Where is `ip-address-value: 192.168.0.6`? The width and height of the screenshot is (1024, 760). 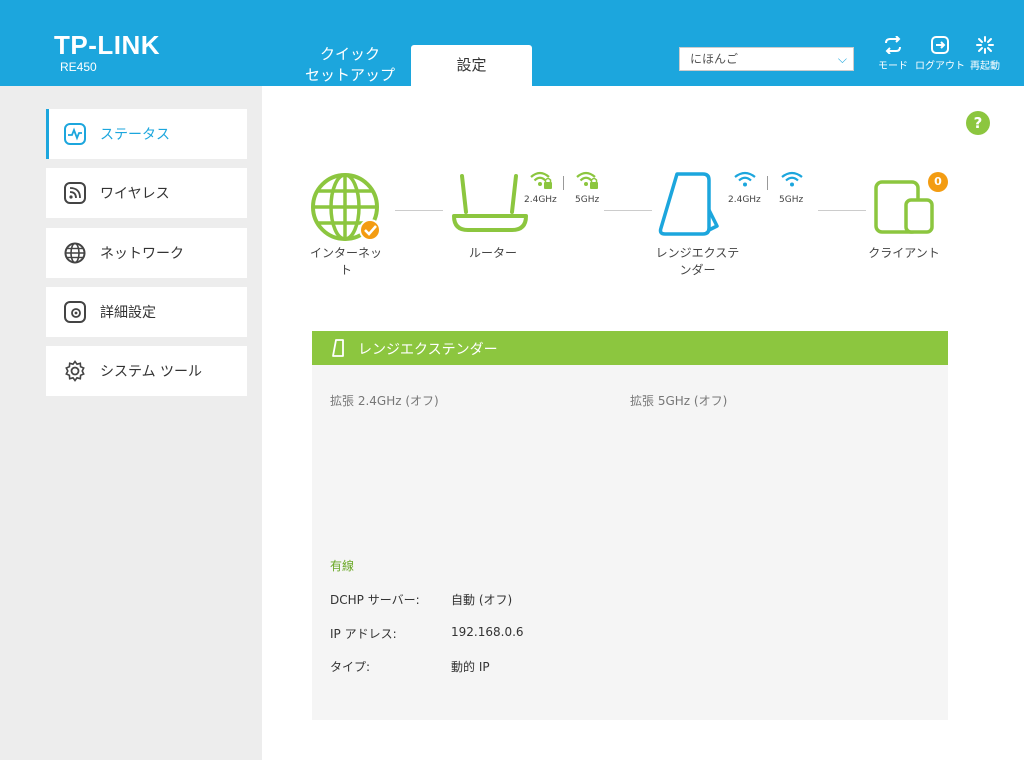 ip-address-value: 192.168.0.6 is located at coordinates (487, 632).